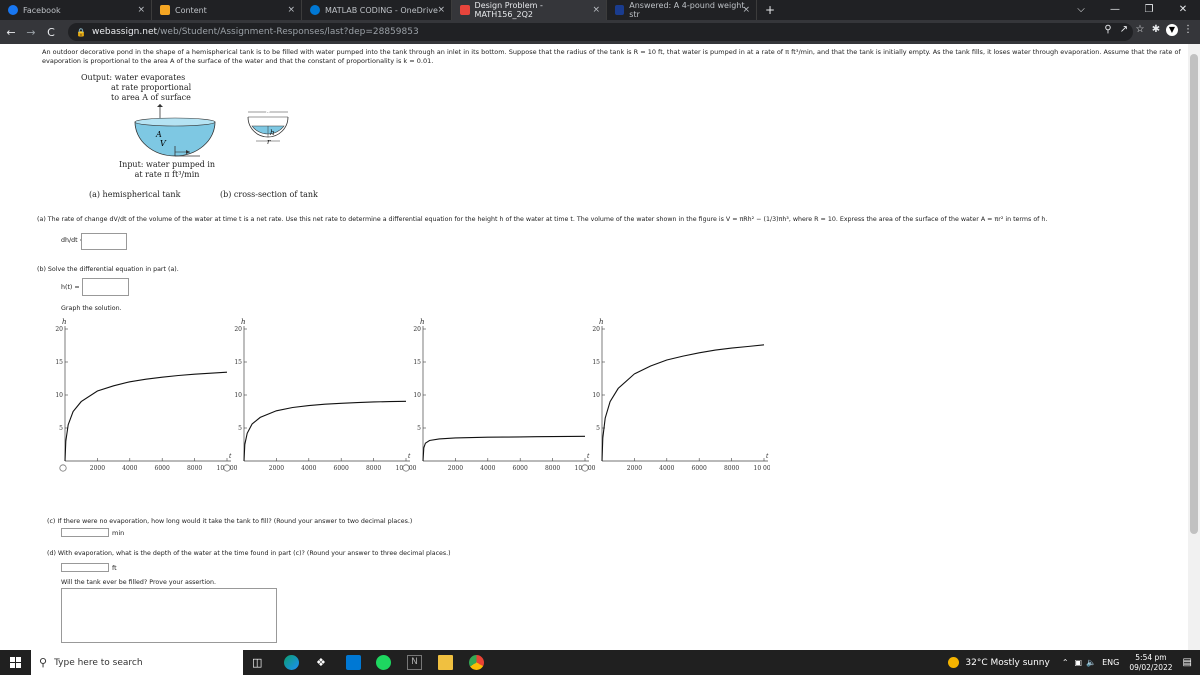 This screenshot has width=1200, height=675. Describe the element at coordinates (269, 194) in the screenshot. I see `caption-b: (b) cross-section of tank` at that location.